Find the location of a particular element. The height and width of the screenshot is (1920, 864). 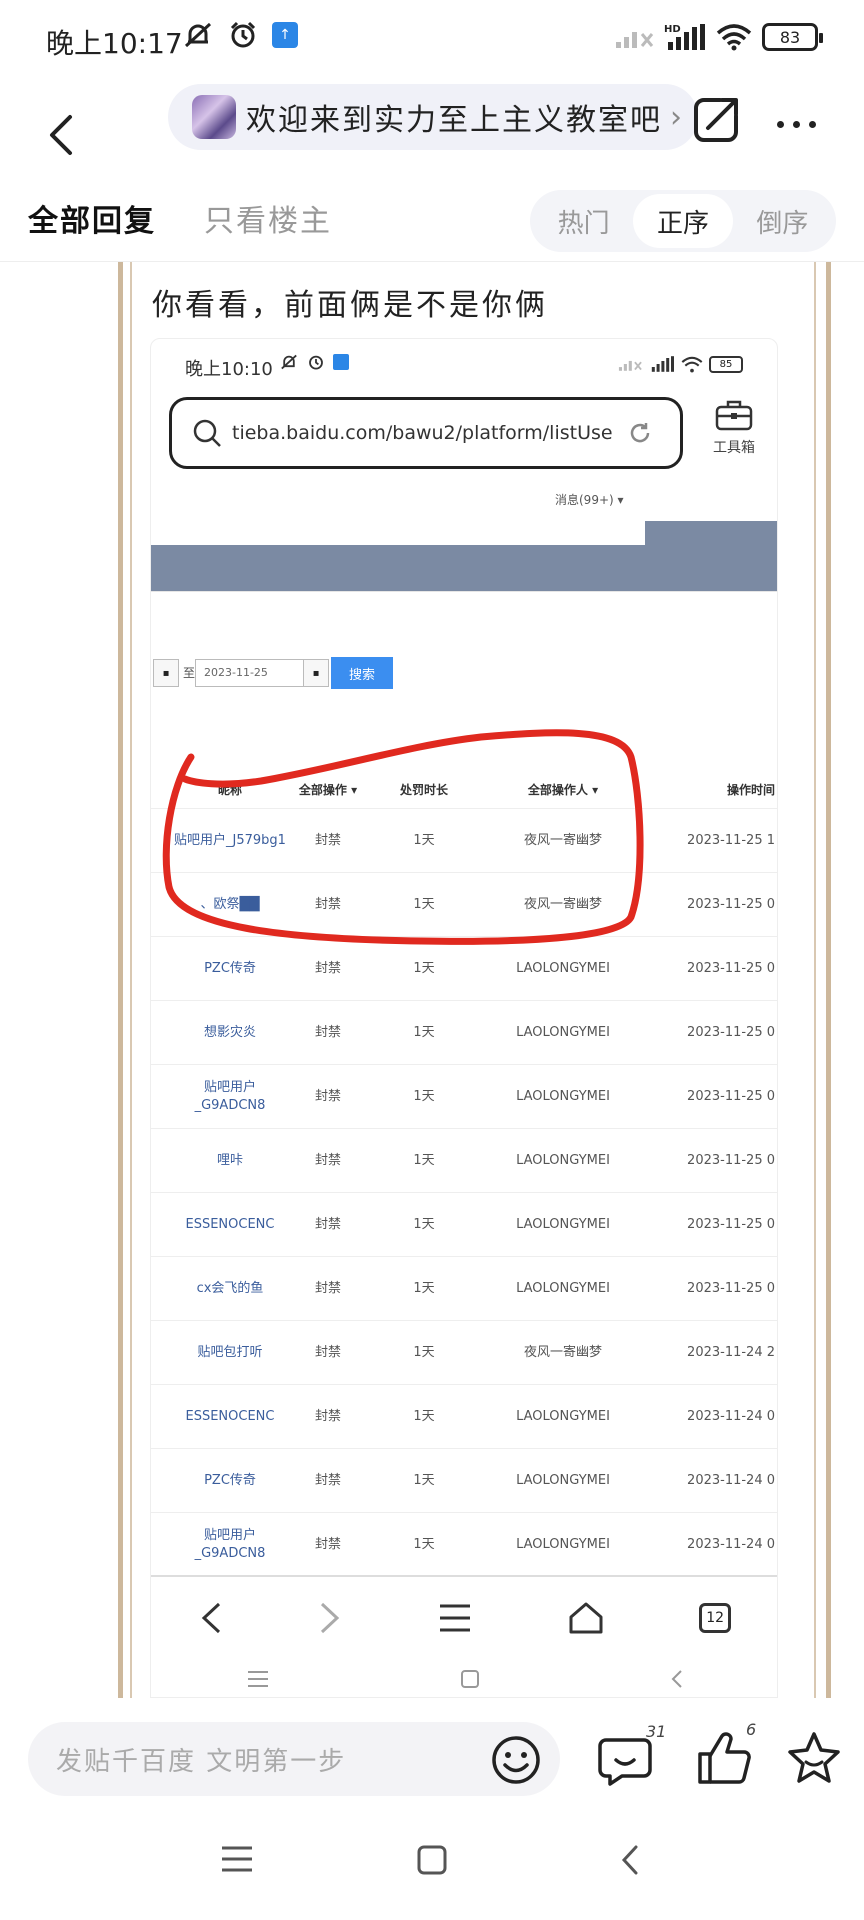

forum-avatar is located at coordinates (214, 117).